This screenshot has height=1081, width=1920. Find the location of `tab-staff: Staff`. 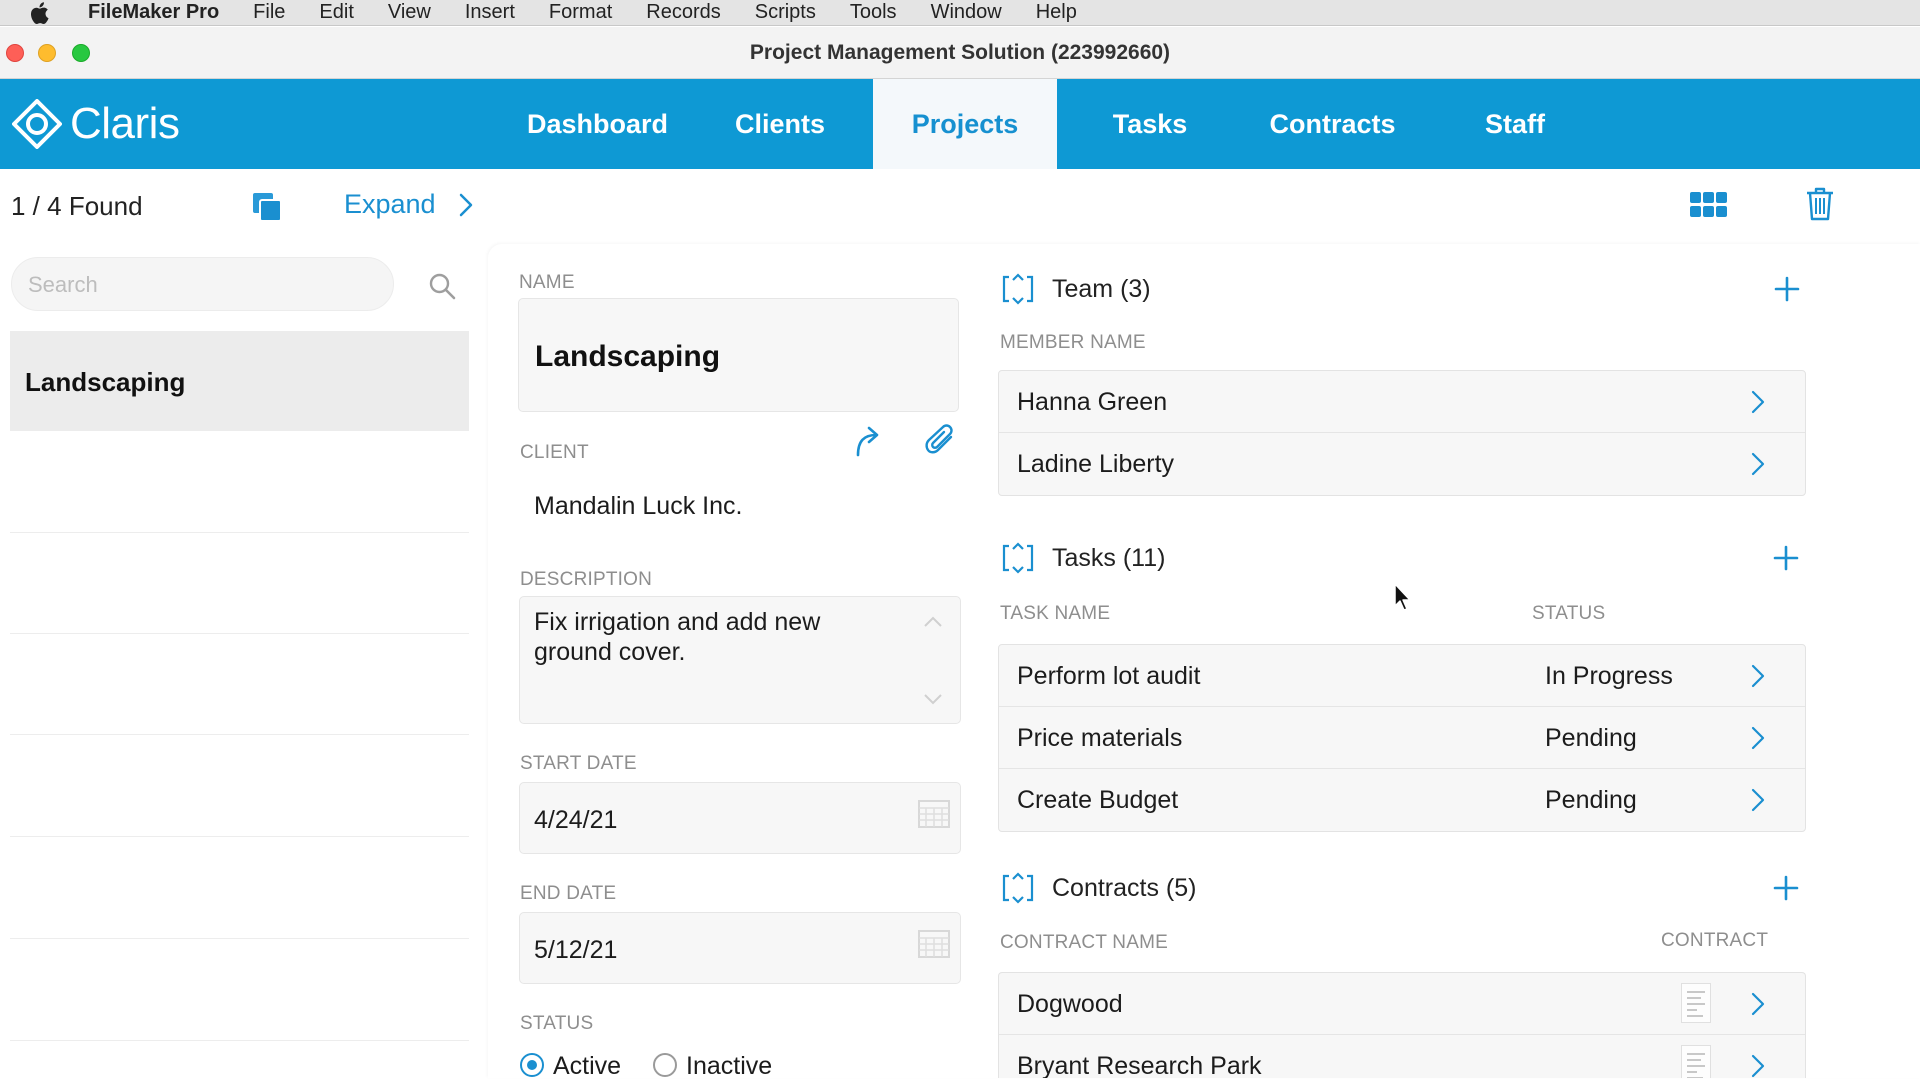

tab-staff: Staff is located at coordinates (1515, 124).